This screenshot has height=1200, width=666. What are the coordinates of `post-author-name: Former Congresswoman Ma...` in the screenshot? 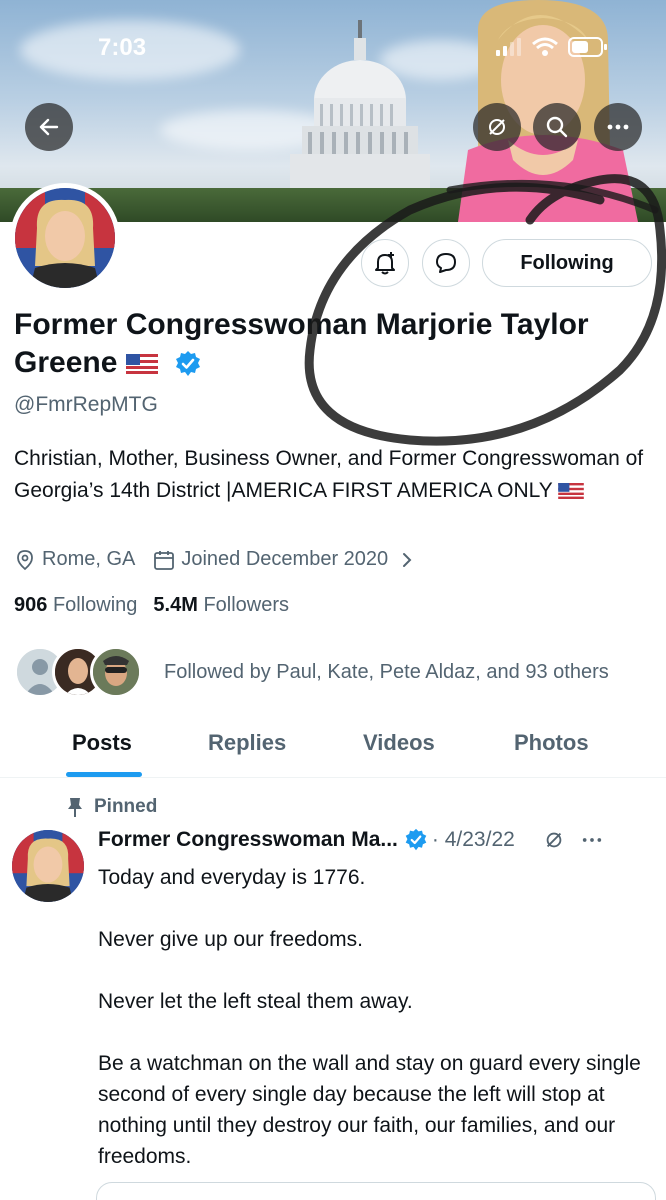 It's located at (248, 840).